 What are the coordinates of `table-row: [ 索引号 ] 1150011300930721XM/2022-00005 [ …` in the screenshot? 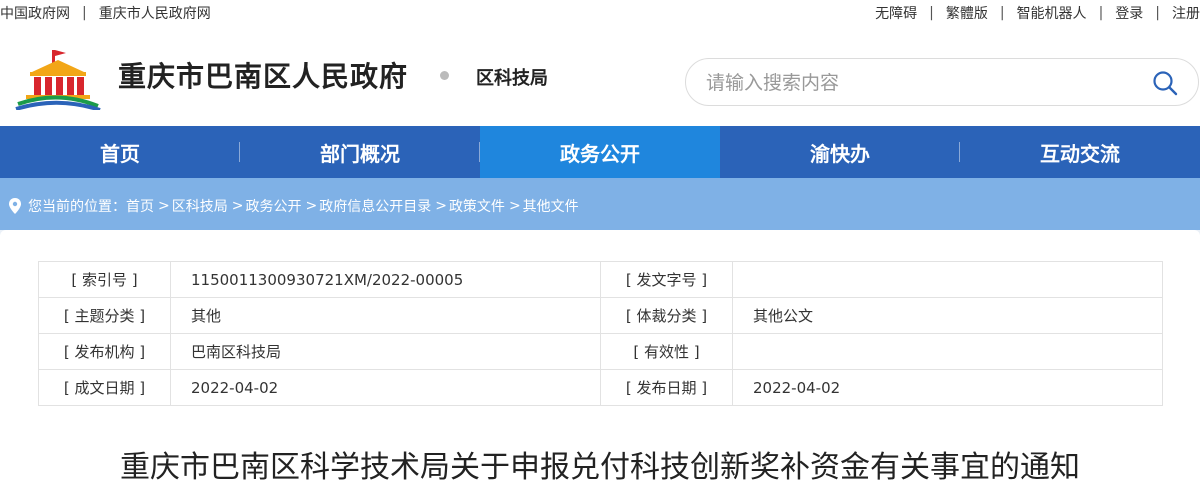 It's located at (600, 279).